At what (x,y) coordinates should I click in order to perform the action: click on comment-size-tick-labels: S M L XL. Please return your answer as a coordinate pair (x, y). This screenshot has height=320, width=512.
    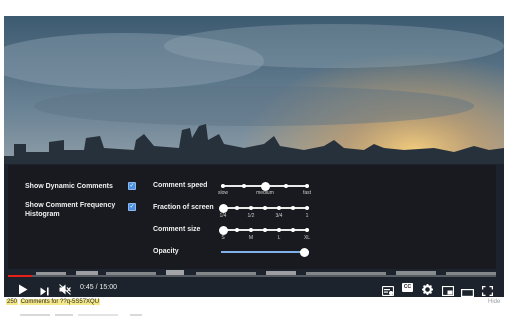
    Looking at the image, I should click on (265, 238).